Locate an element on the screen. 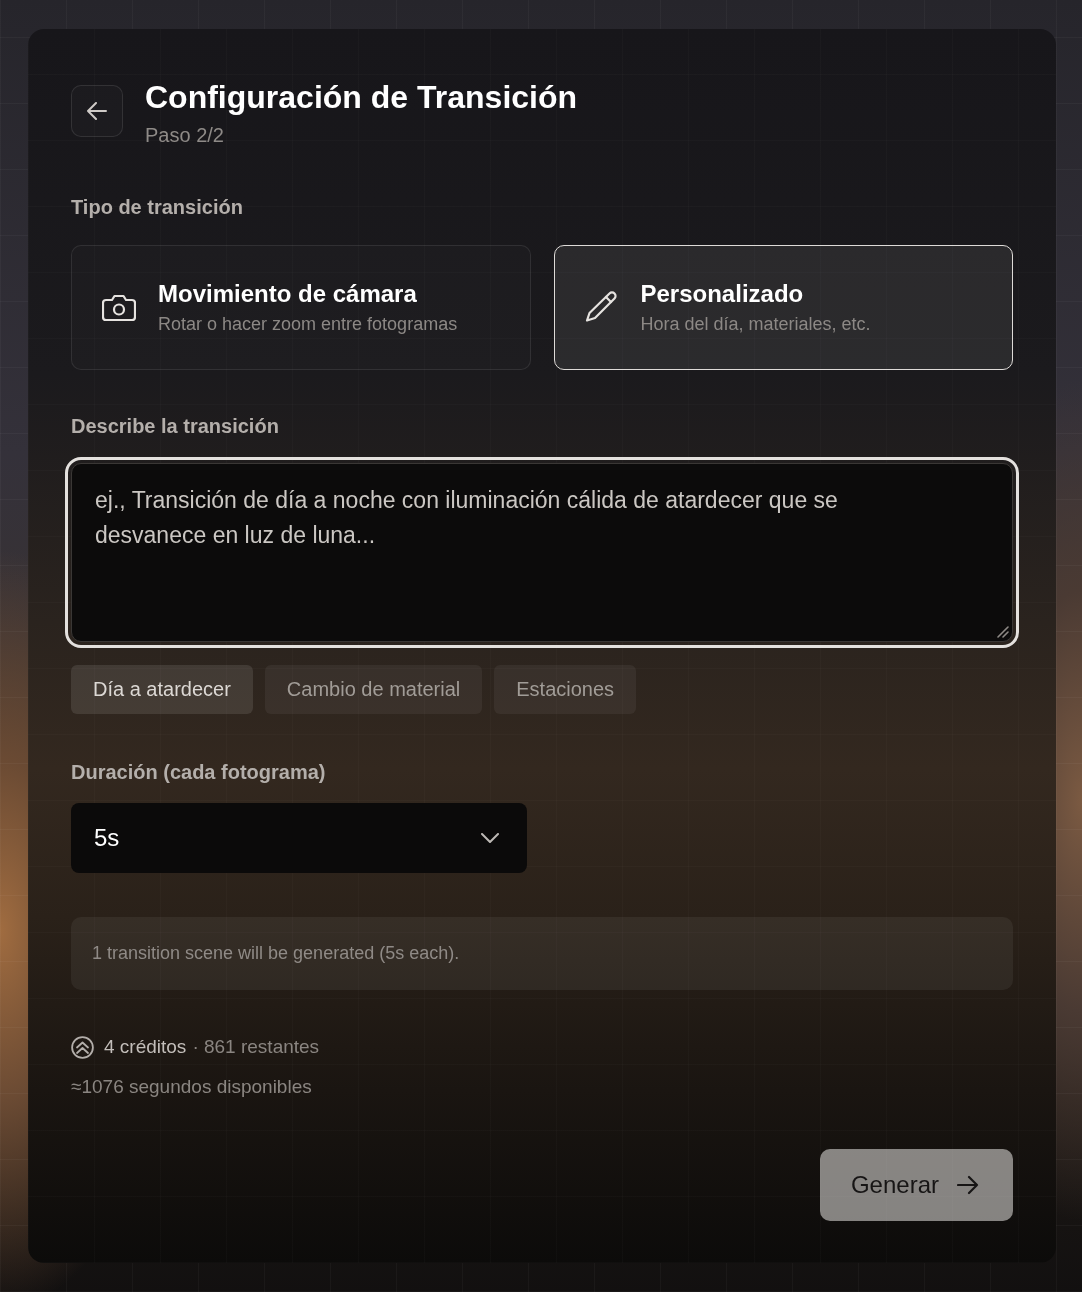  chevron-down-icon is located at coordinates (490, 838).